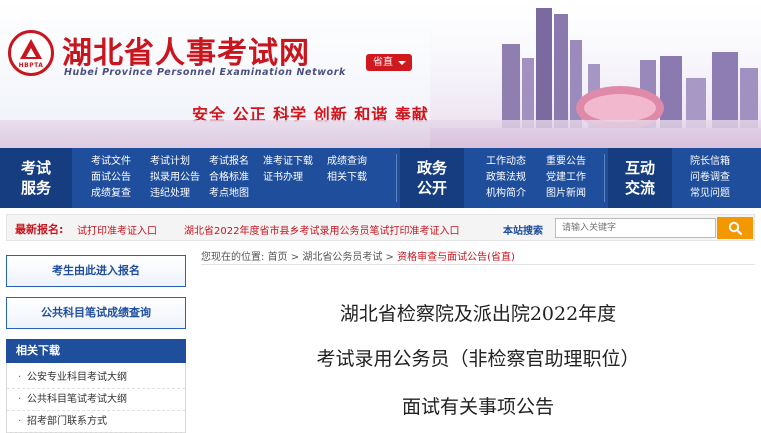 The height and width of the screenshot is (433, 761). What do you see at coordinates (431, 188) in the screenshot?
I see `nav-category-label: 公开` at bounding box center [431, 188].